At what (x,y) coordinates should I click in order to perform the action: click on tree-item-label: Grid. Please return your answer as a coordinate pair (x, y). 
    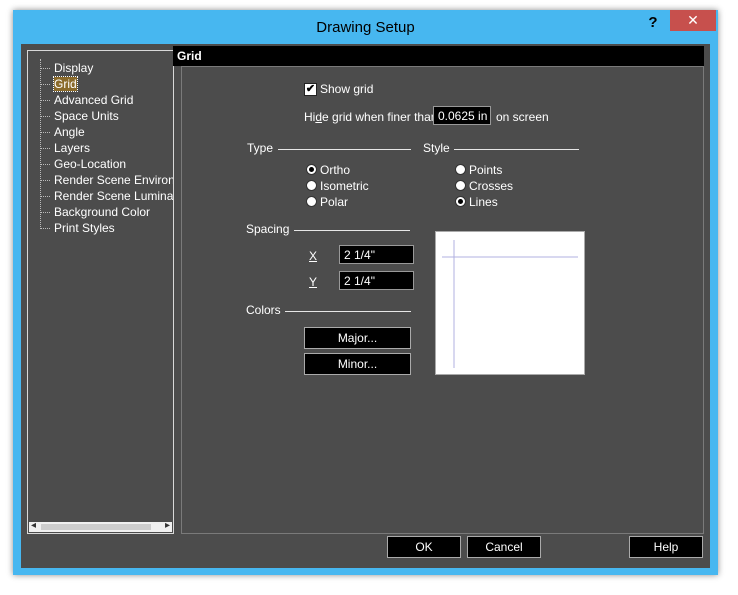
    Looking at the image, I should click on (65, 84).